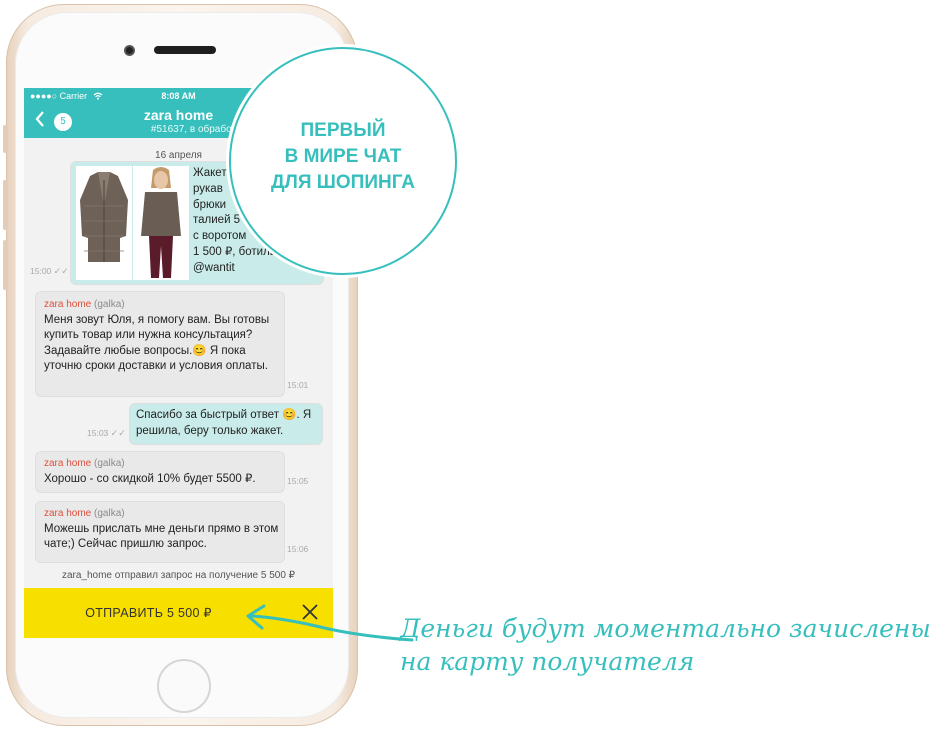  I want to click on volume-down-button, so click(5, 265).